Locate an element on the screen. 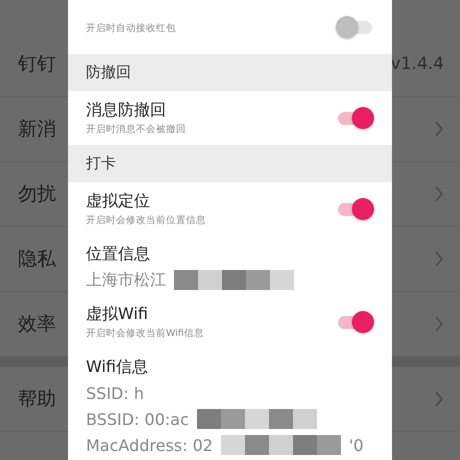 The image size is (460, 460). info-value: SSID: h is located at coordinates (115, 393).